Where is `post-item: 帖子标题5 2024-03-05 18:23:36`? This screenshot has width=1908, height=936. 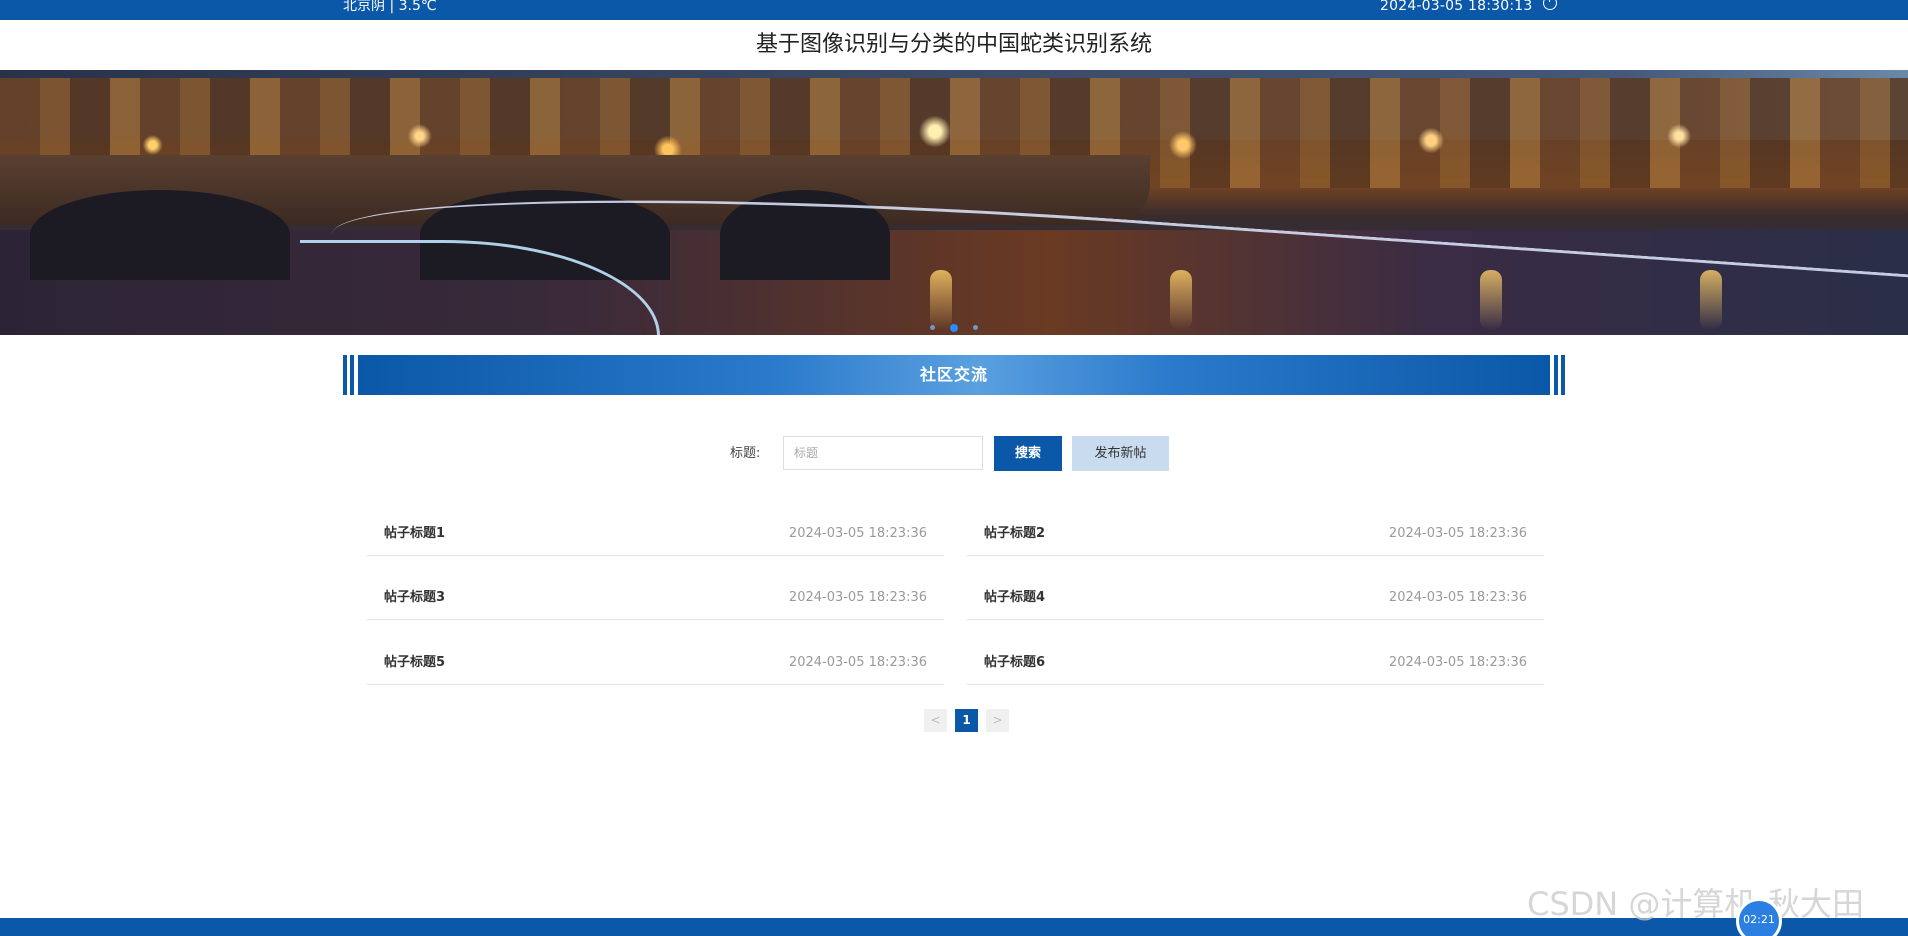 post-item: 帖子标题5 2024-03-05 18:23:36 is located at coordinates (655, 661).